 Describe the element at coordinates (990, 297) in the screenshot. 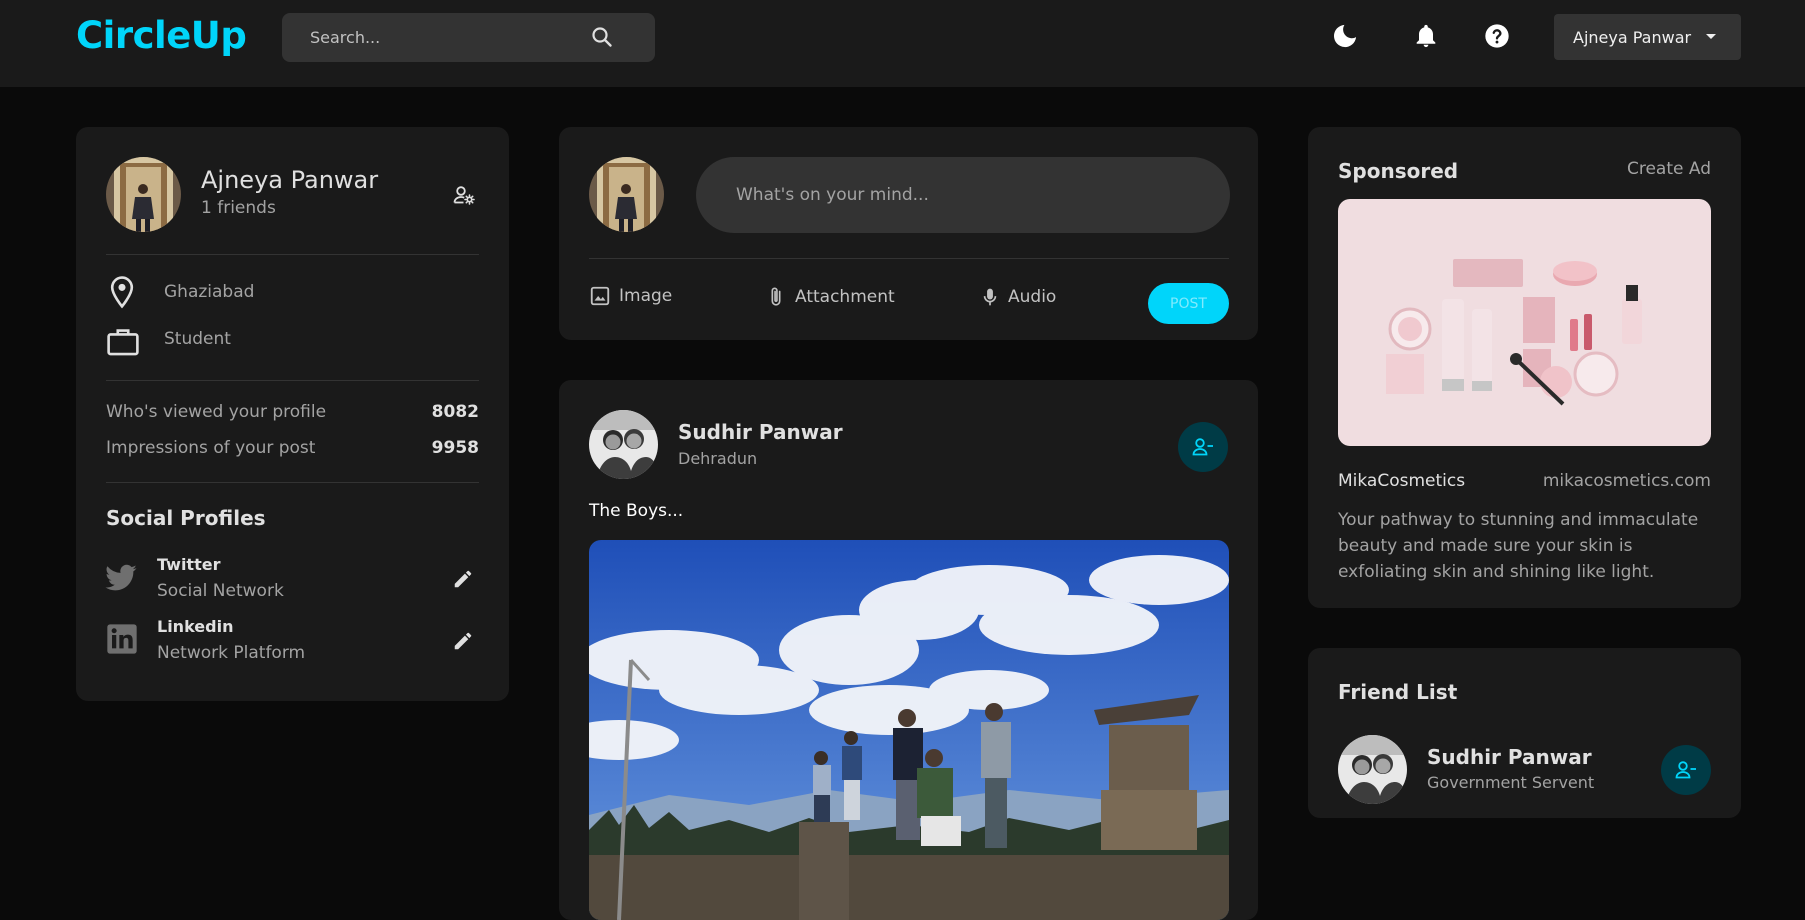

I see `microphone-icon` at that location.